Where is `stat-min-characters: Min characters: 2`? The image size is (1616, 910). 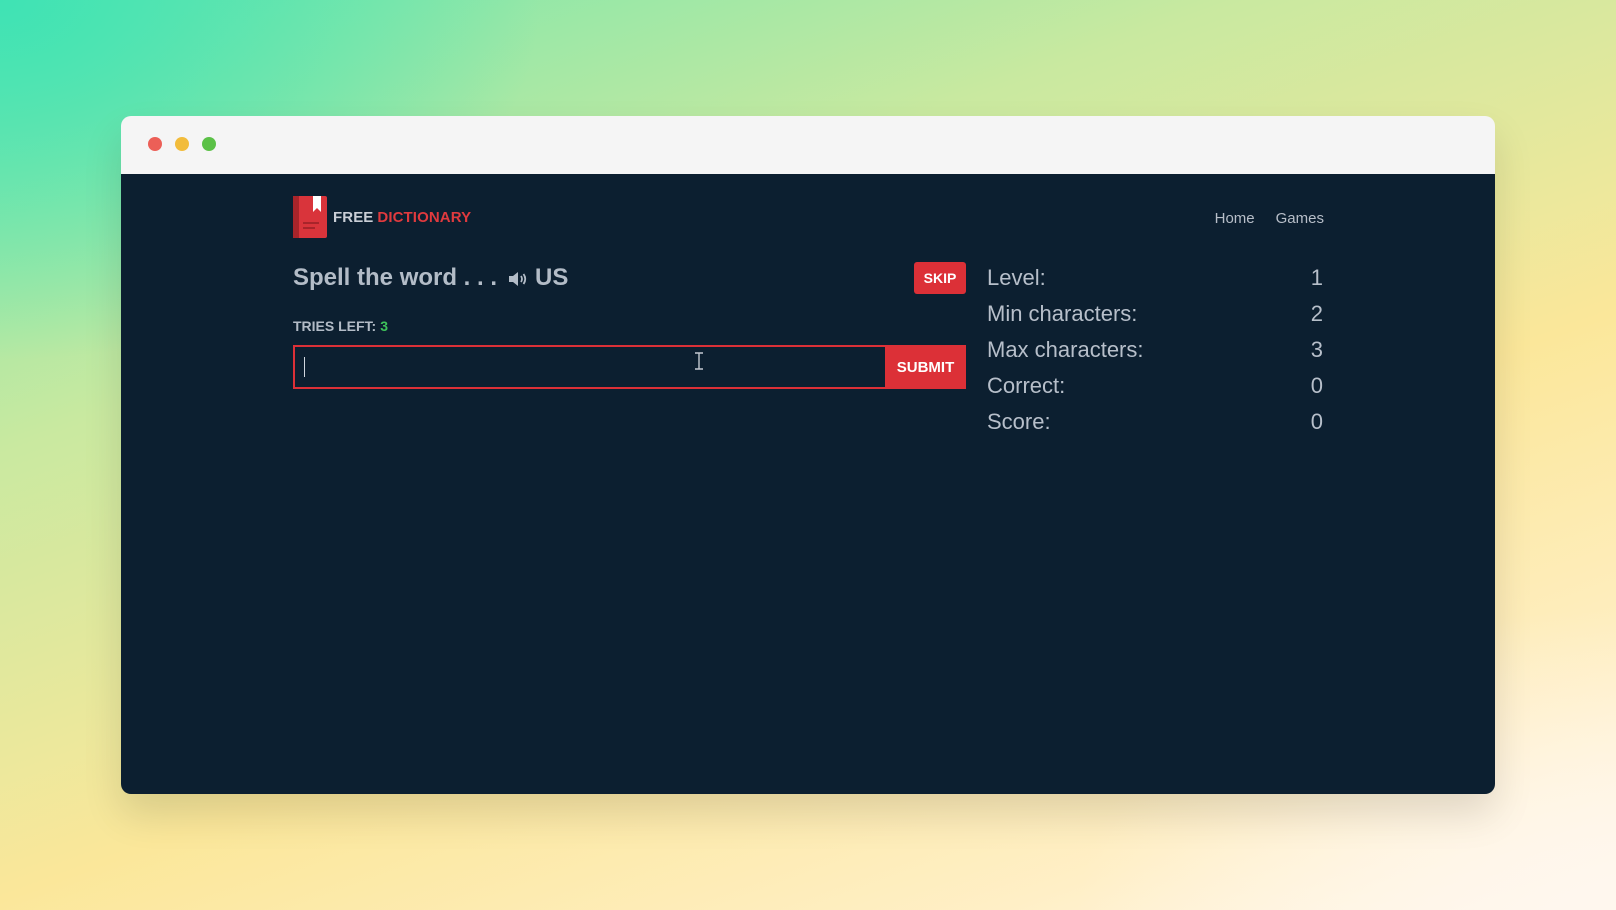
stat-min-characters: Min characters: 2 is located at coordinates (1155, 314).